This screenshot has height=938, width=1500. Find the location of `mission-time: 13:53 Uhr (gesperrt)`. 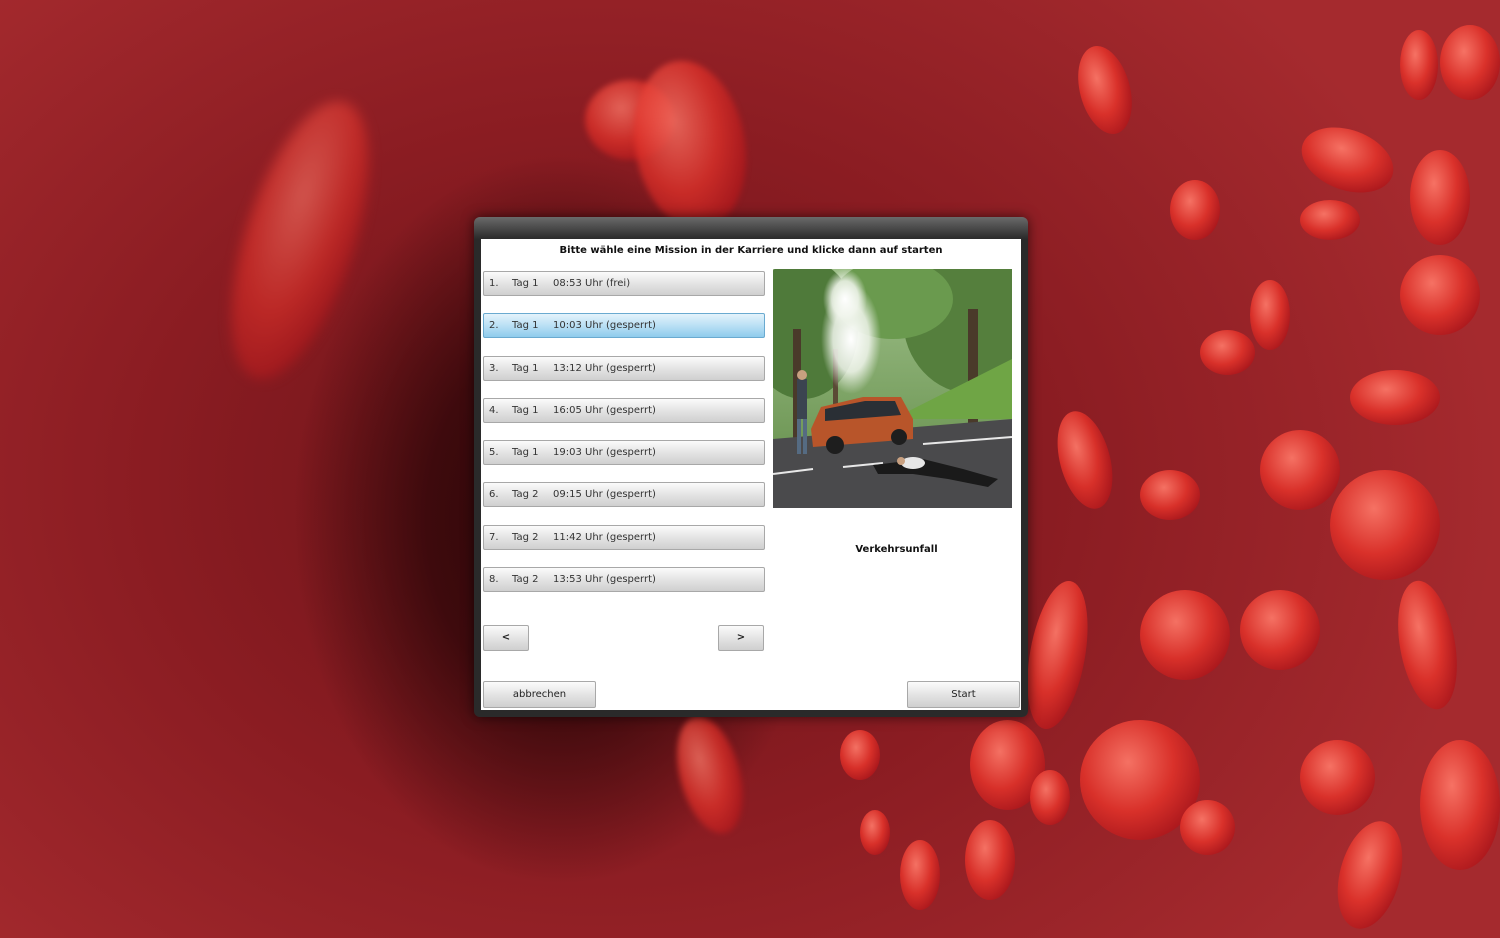

mission-time: 13:53 Uhr (gesperrt) is located at coordinates (604, 580).